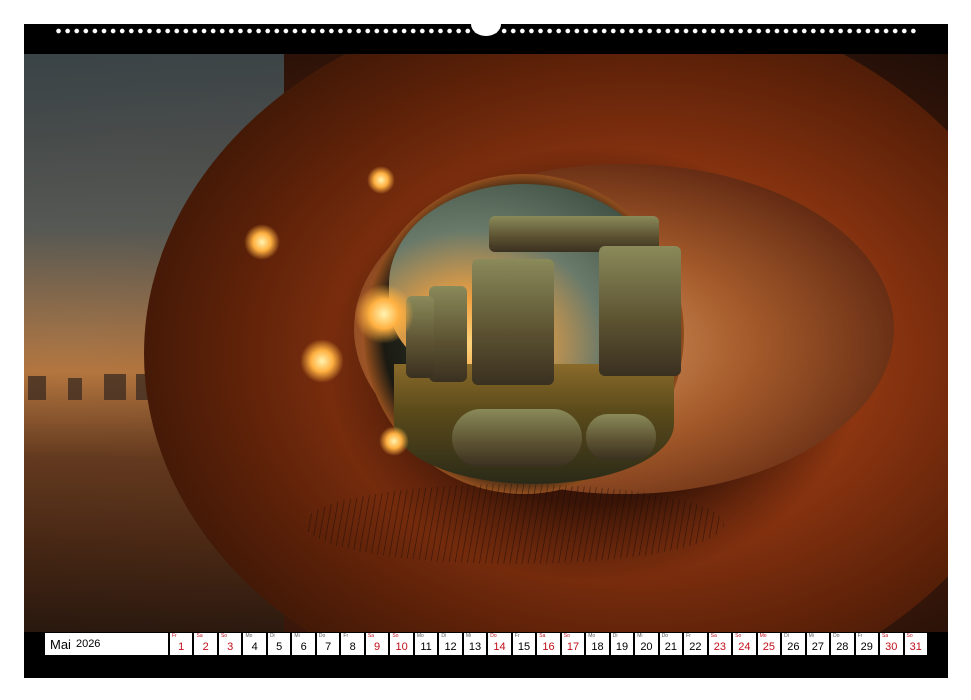 The image size is (971, 700). I want to click on day-number: 26, so click(793, 647).